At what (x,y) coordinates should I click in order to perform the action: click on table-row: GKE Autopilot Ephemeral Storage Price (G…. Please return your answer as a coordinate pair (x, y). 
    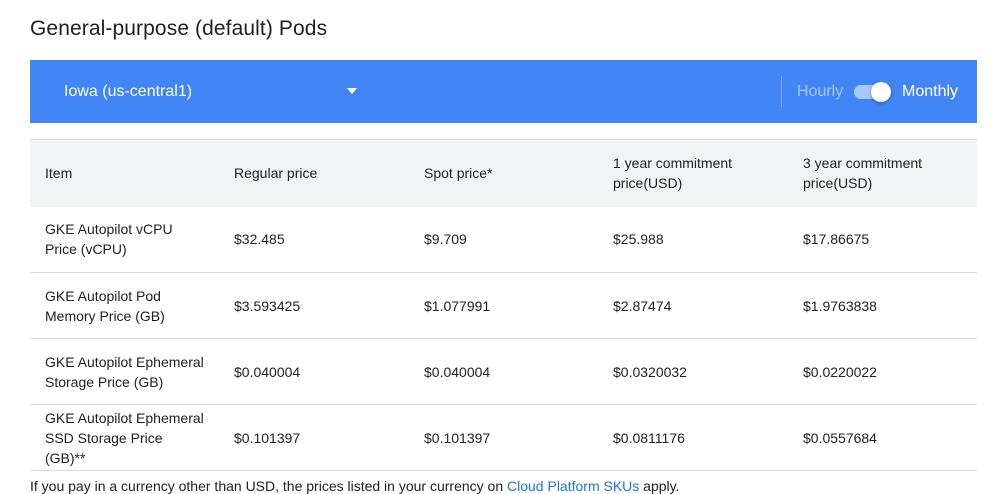
    Looking at the image, I should click on (503, 371).